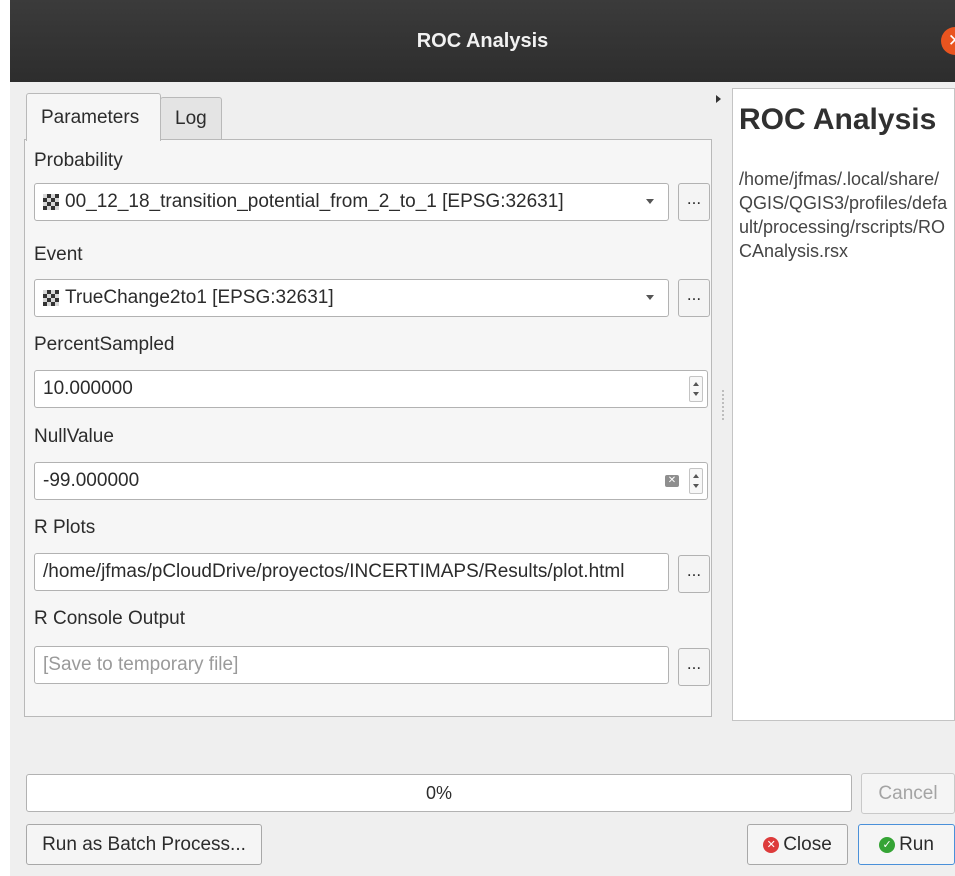  I want to click on run-button: ✓ Run, so click(906, 844).